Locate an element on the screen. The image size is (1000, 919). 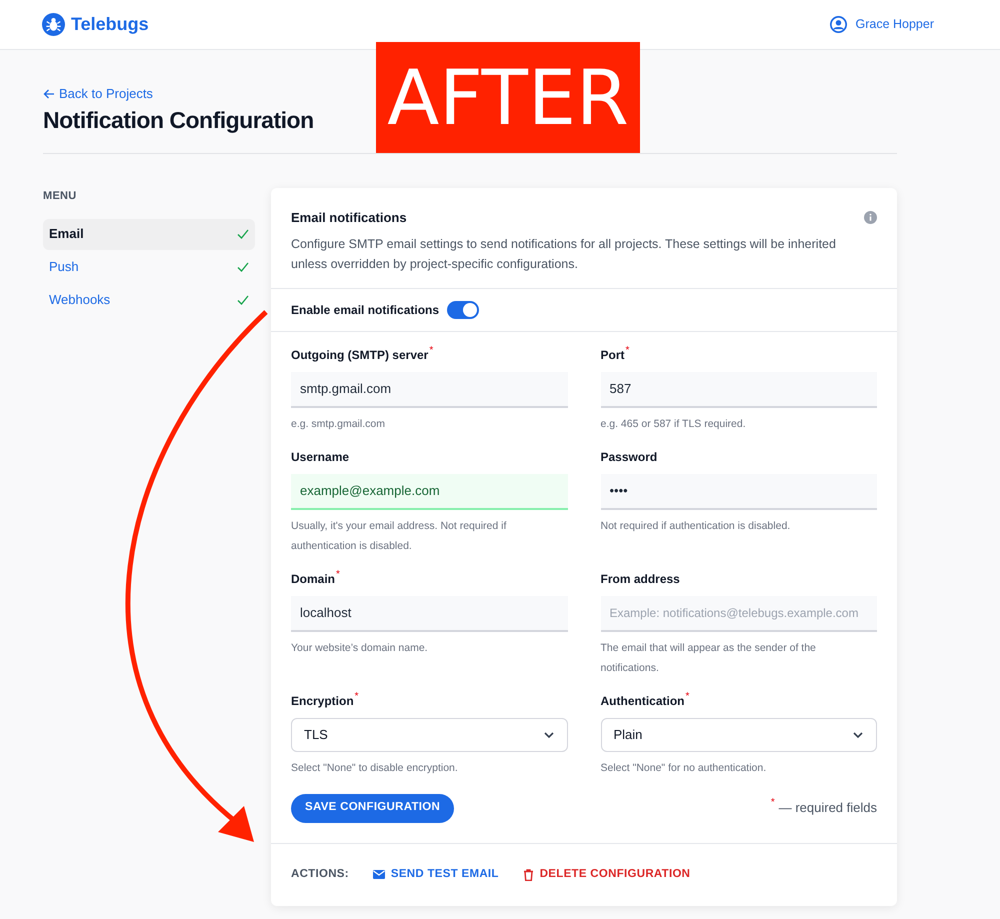
arrow-left-icon is located at coordinates (49, 94).